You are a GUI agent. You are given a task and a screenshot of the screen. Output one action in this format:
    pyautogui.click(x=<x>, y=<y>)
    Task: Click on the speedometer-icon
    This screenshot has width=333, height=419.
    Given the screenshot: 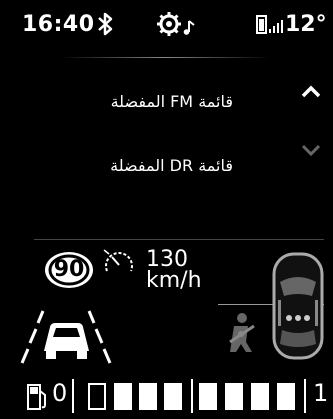 What is the action you would take?
    pyautogui.click(x=118, y=260)
    